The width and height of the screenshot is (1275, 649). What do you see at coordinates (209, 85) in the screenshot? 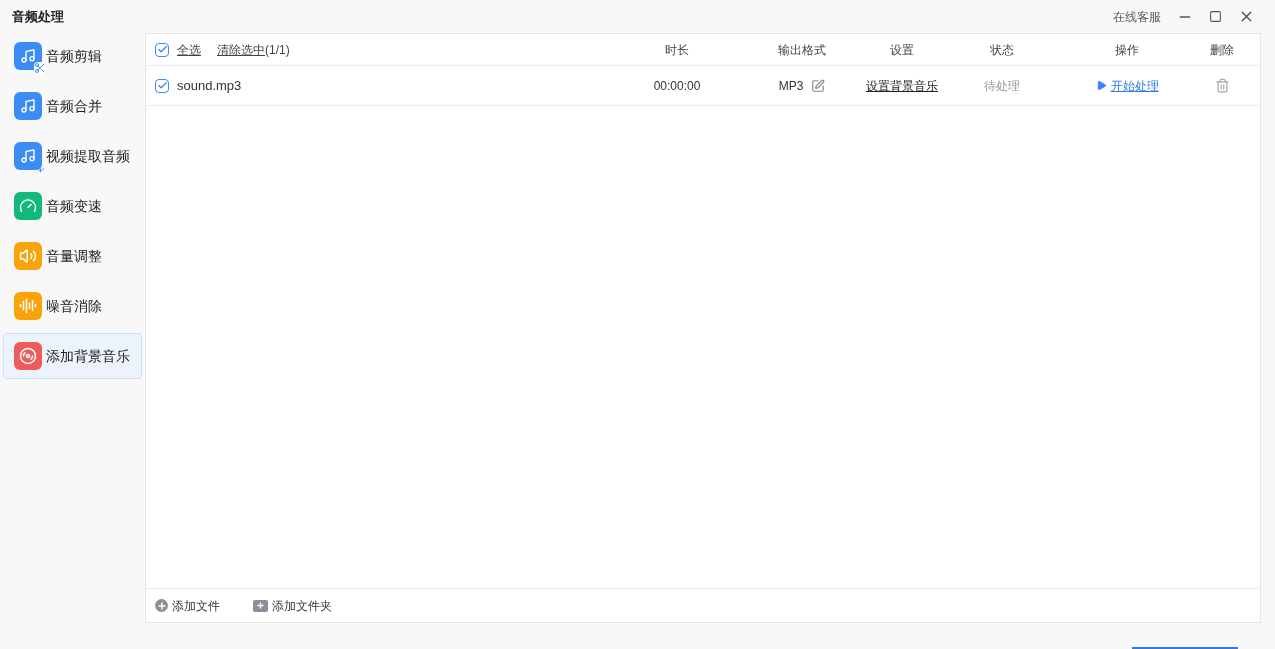
I see `file-name: sound.mp3` at bounding box center [209, 85].